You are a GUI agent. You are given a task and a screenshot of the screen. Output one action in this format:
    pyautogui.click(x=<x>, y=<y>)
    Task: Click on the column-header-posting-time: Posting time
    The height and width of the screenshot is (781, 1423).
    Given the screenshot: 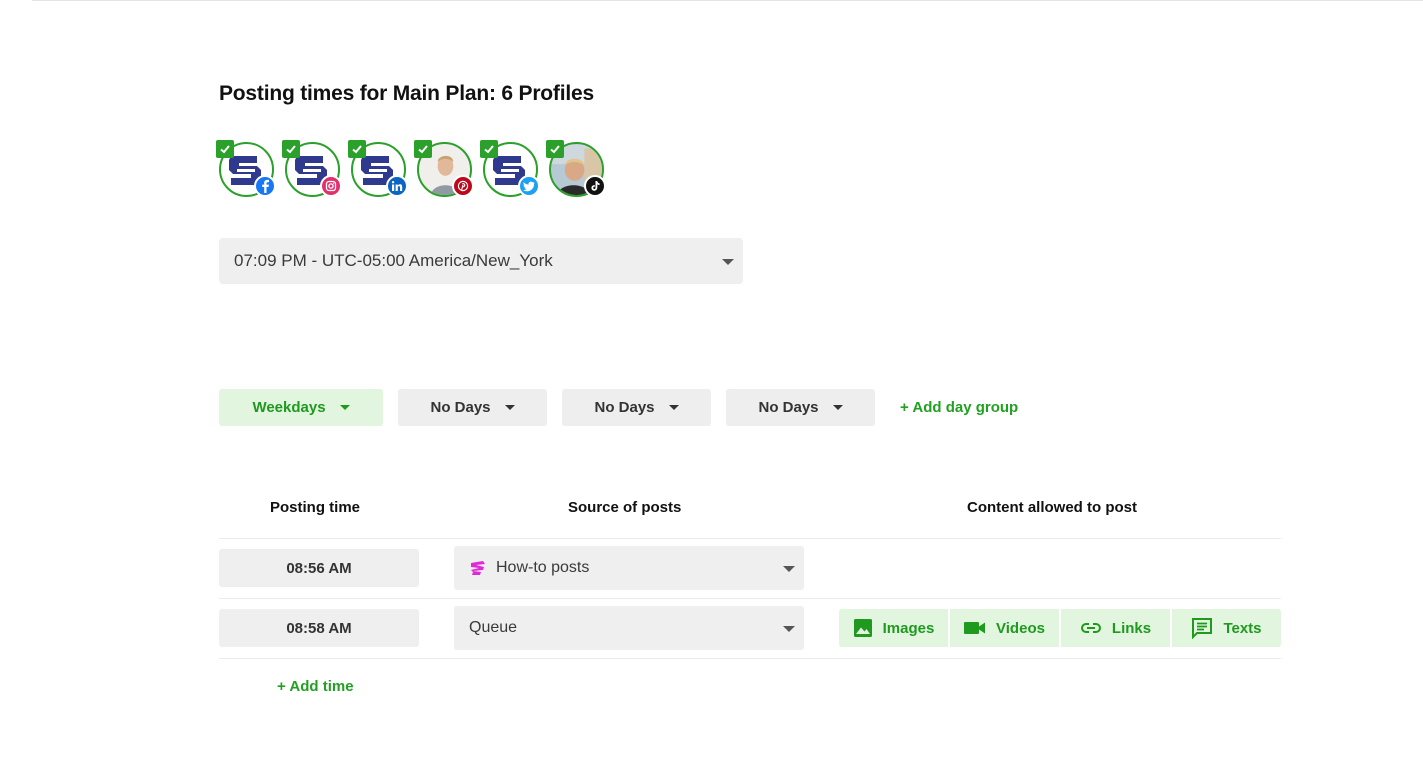 What is the action you would take?
    pyautogui.click(x=315, y=507)
    